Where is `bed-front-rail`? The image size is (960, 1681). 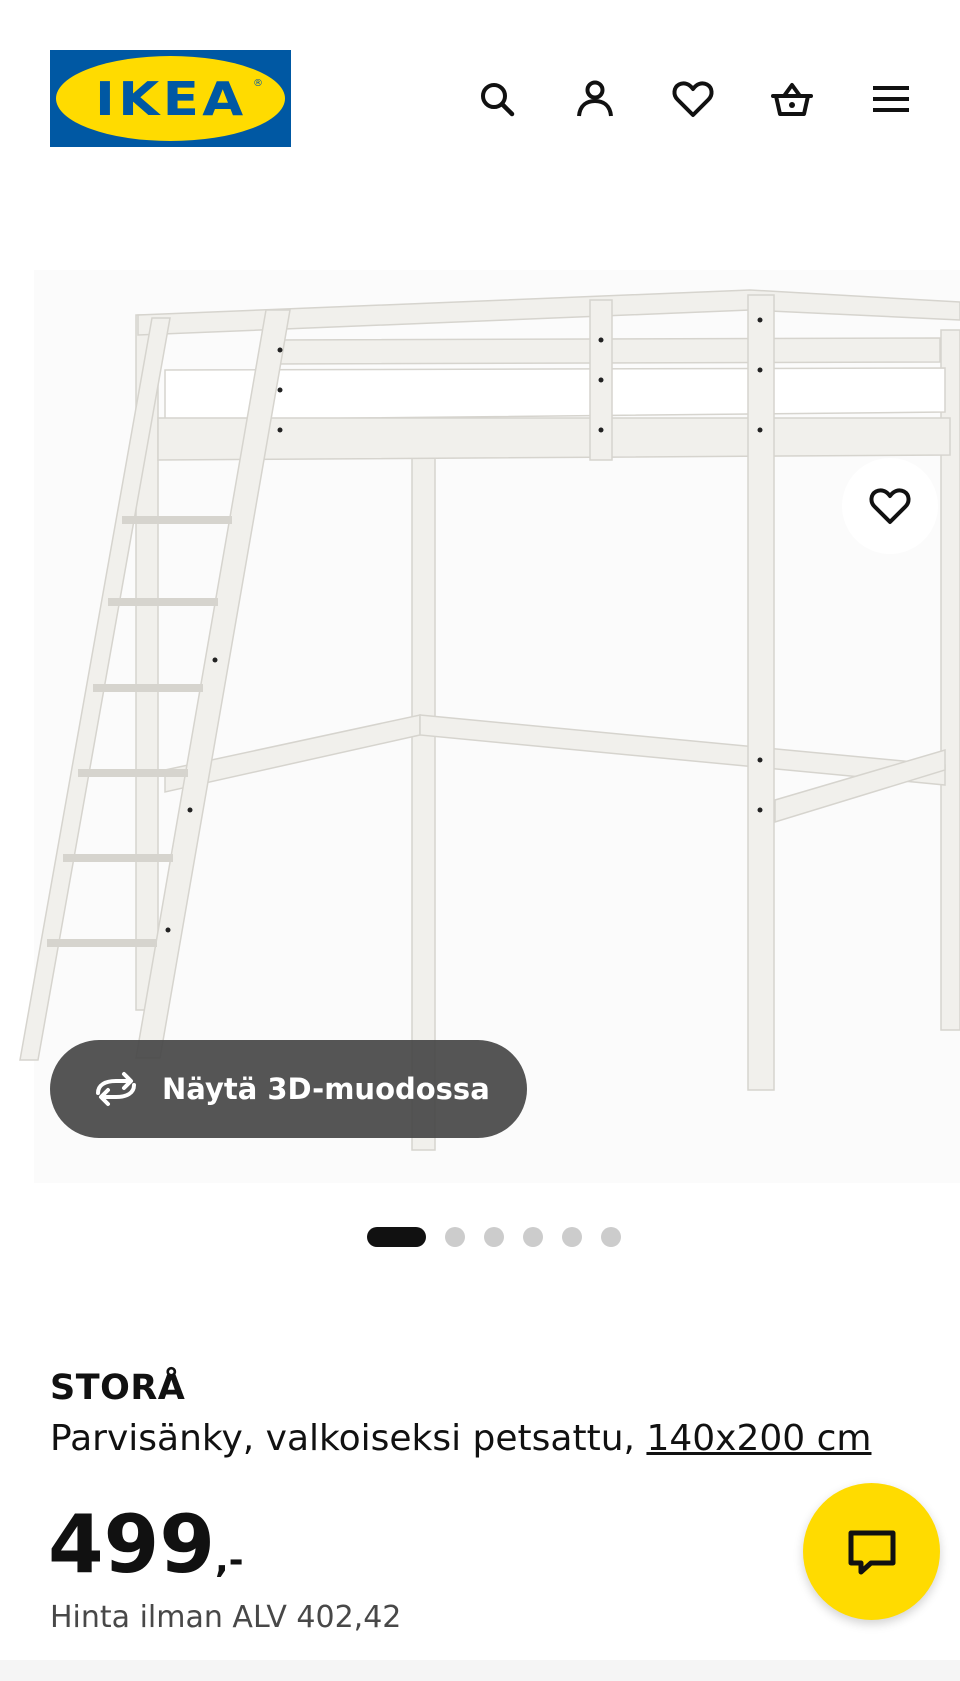 bed-front-rail is located at coordinates (554, 439).